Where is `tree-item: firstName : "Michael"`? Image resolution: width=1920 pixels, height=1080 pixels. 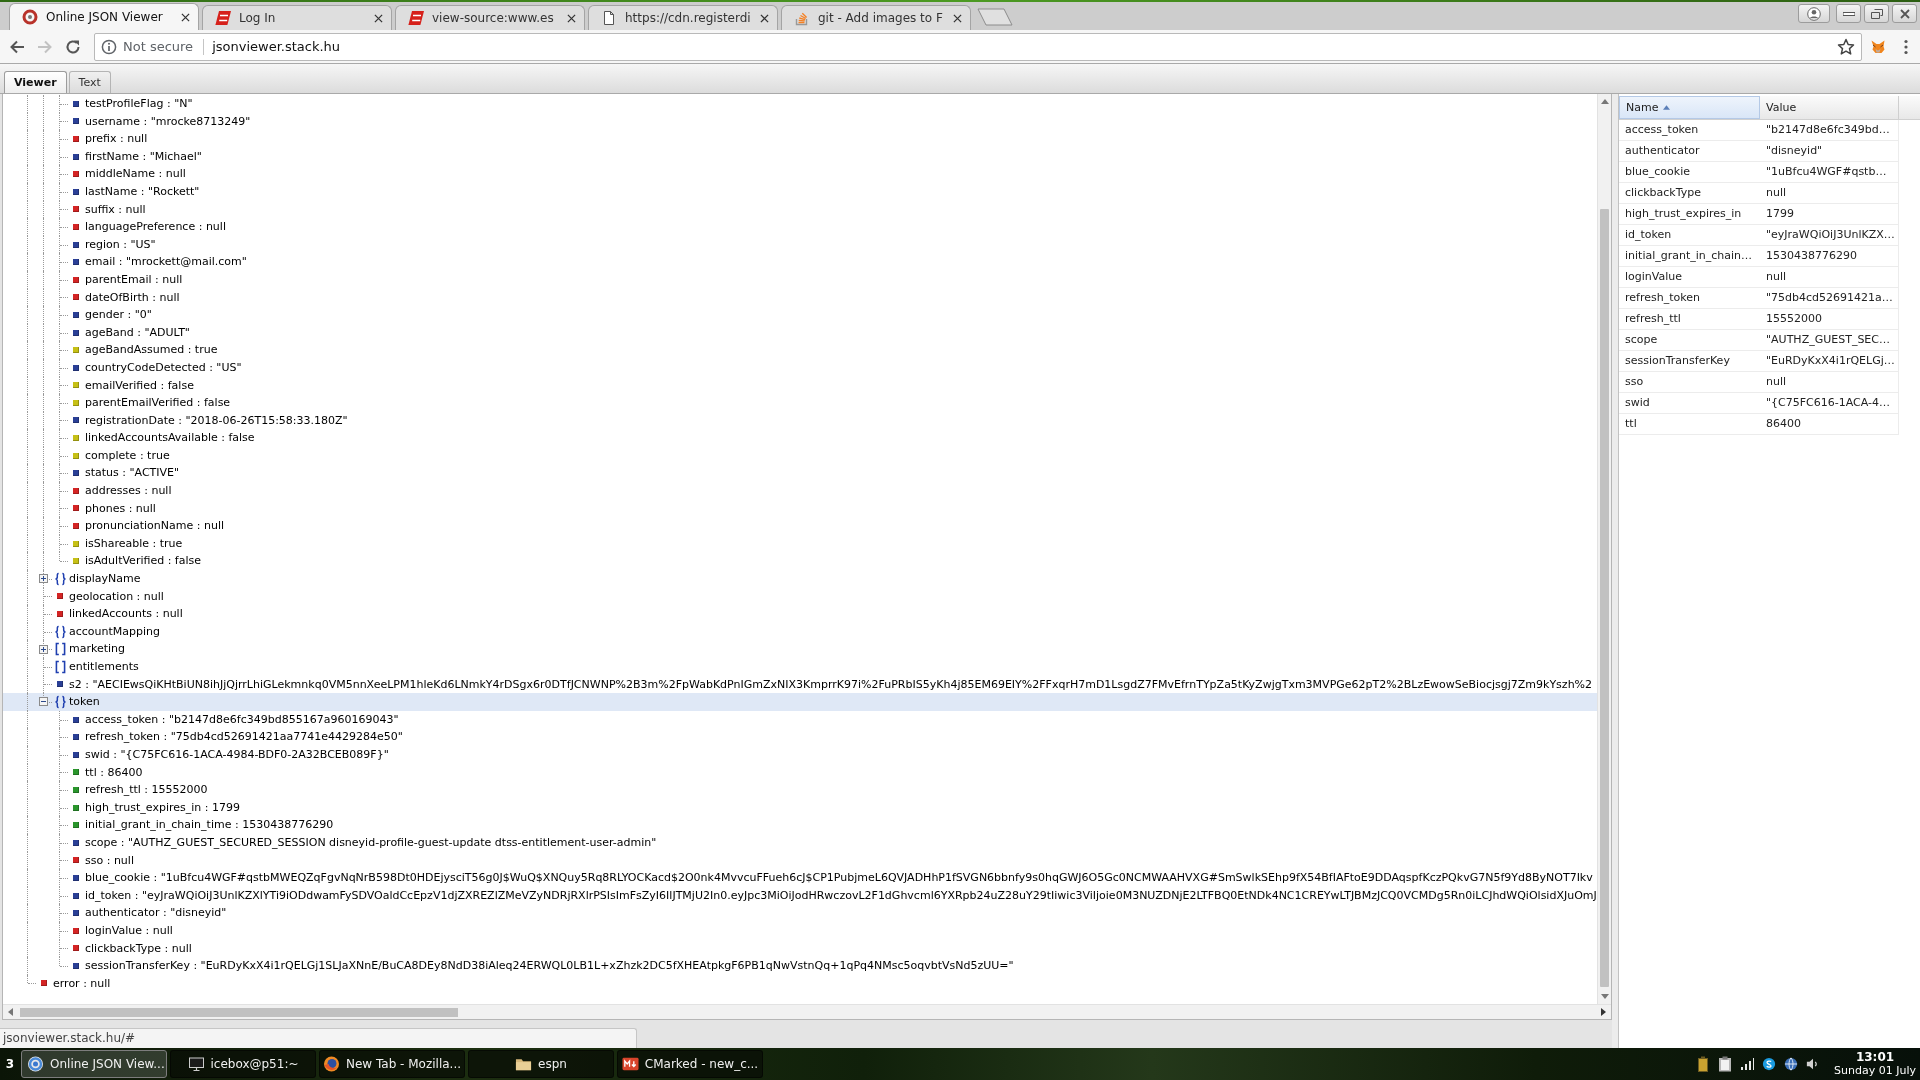 tree-item: firstName : "Michael" is located at coordinates (111, 156).